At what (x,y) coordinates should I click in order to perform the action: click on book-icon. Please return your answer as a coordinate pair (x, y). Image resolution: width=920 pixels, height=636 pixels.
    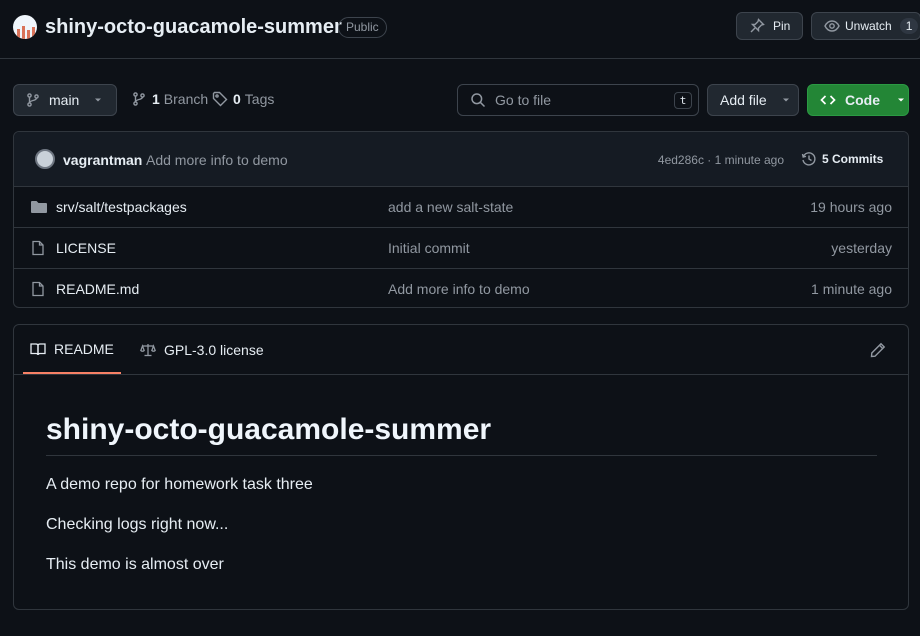
    Looking at the image, I should click on (38, 349).